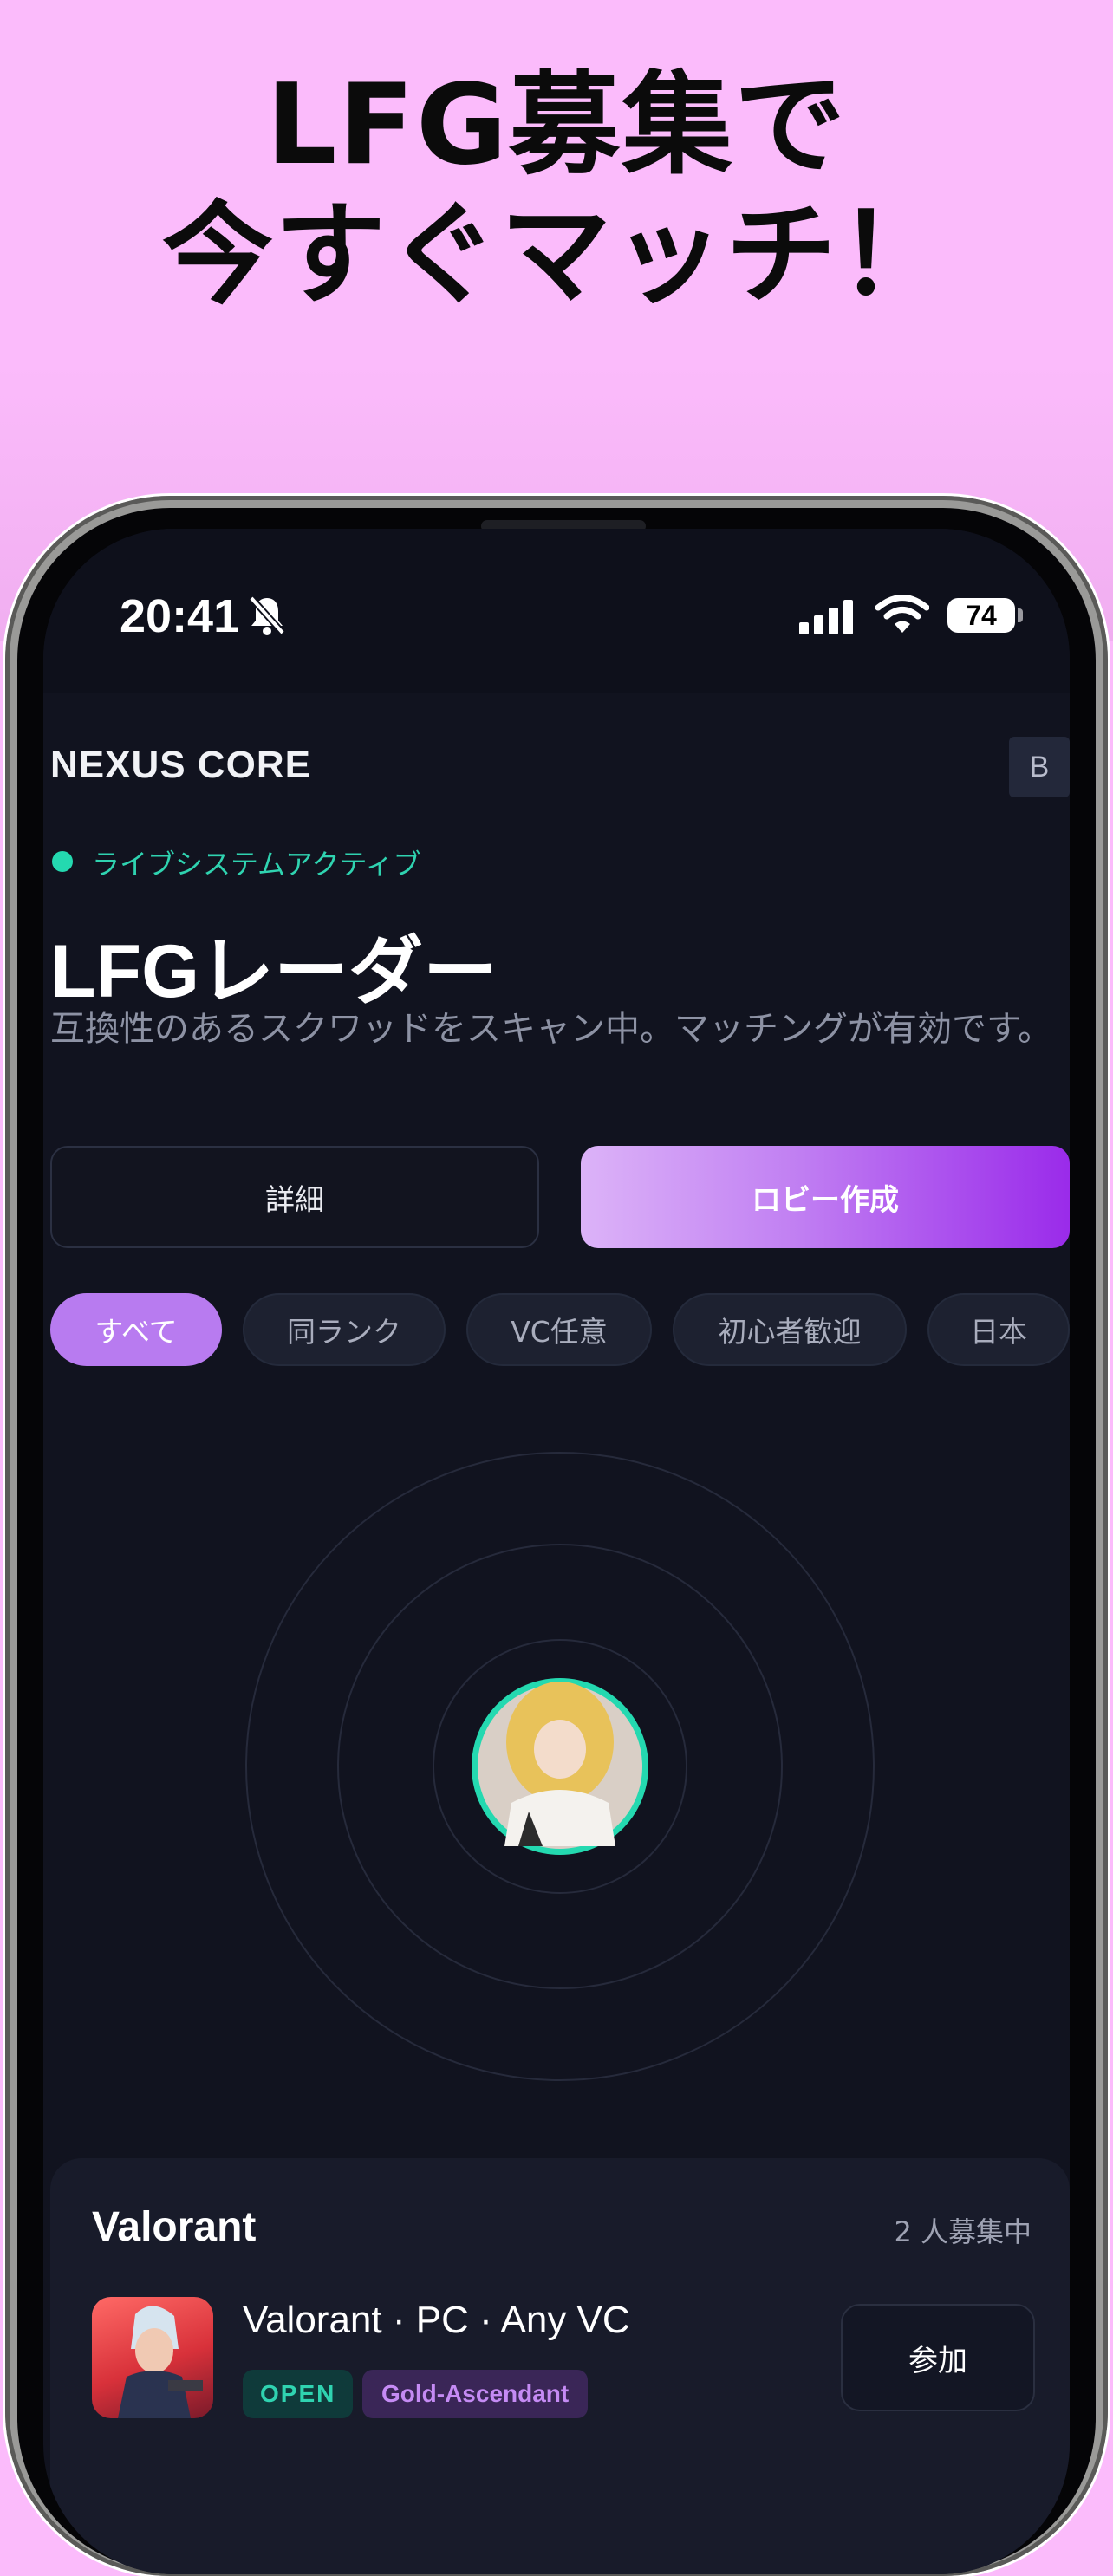 The width and height of the screenshot is (1113, 2576). Describe the element at coordinates (556, 255) in the screenshot. I see `promo-title-line-2: 今すぐマッチ！` at that location.